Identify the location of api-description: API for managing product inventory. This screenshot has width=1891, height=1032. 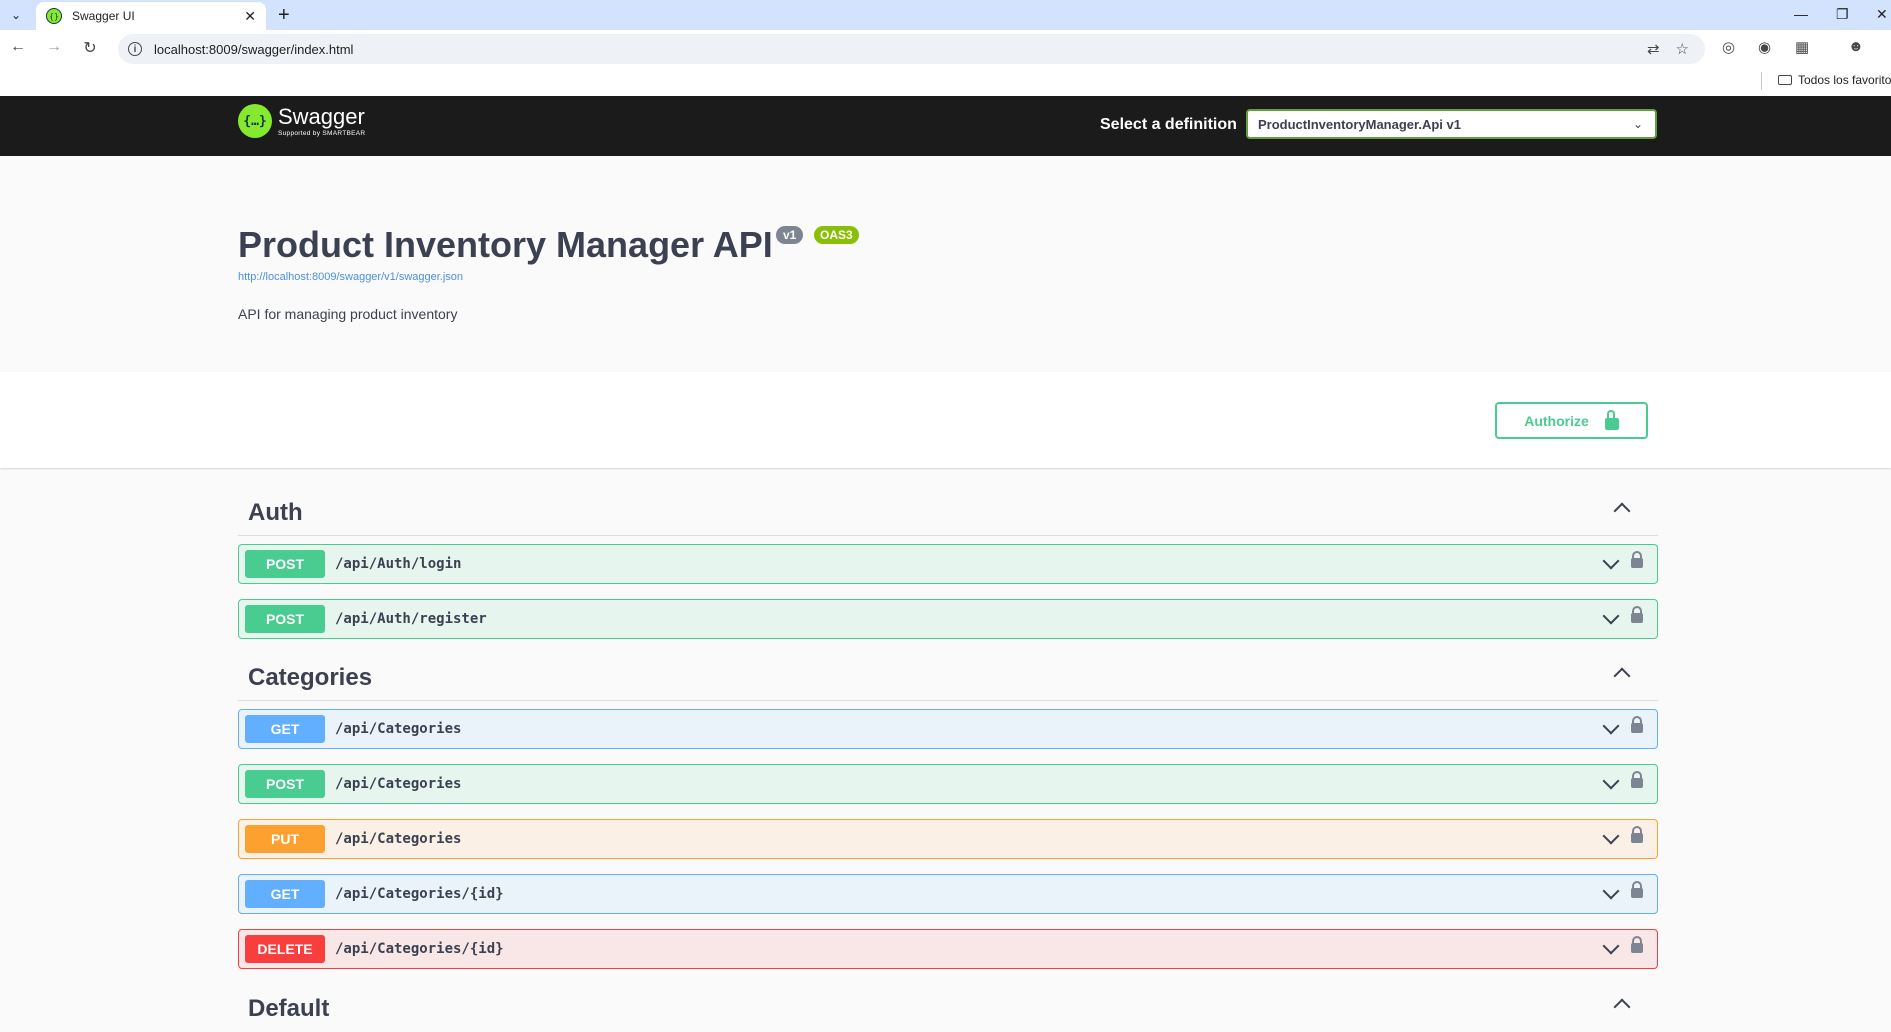
(348, 314).